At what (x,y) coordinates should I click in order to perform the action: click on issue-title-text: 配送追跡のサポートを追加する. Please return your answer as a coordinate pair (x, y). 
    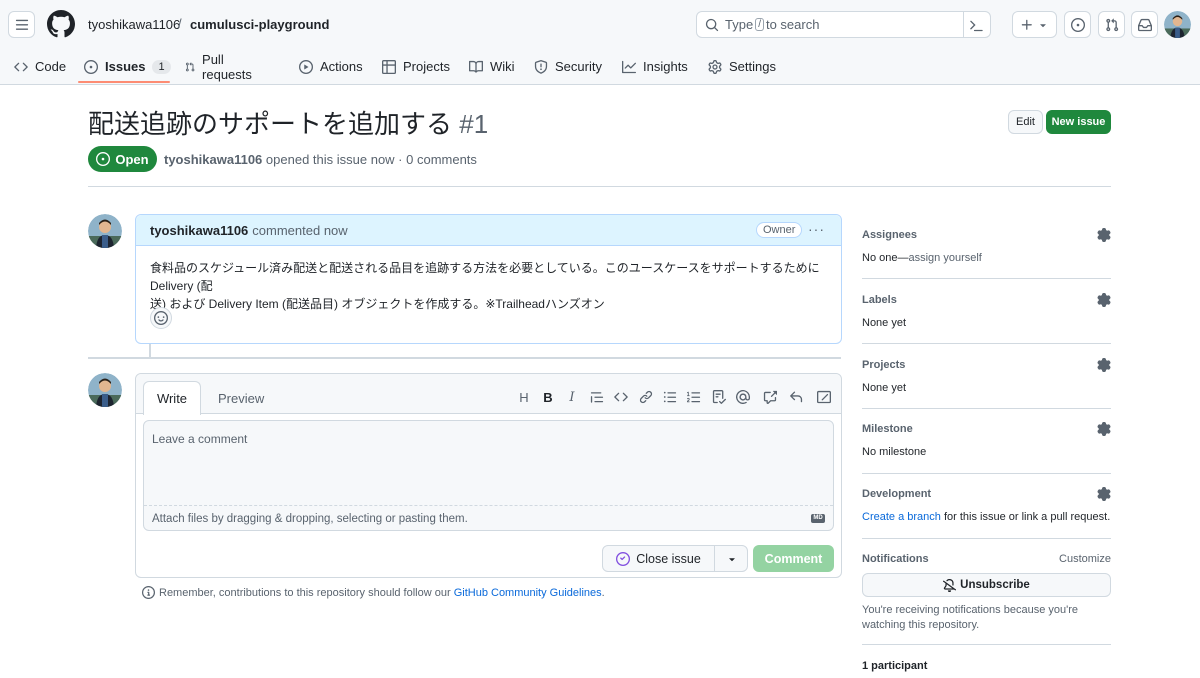
    Looking at the image, I should click on (270, 124).